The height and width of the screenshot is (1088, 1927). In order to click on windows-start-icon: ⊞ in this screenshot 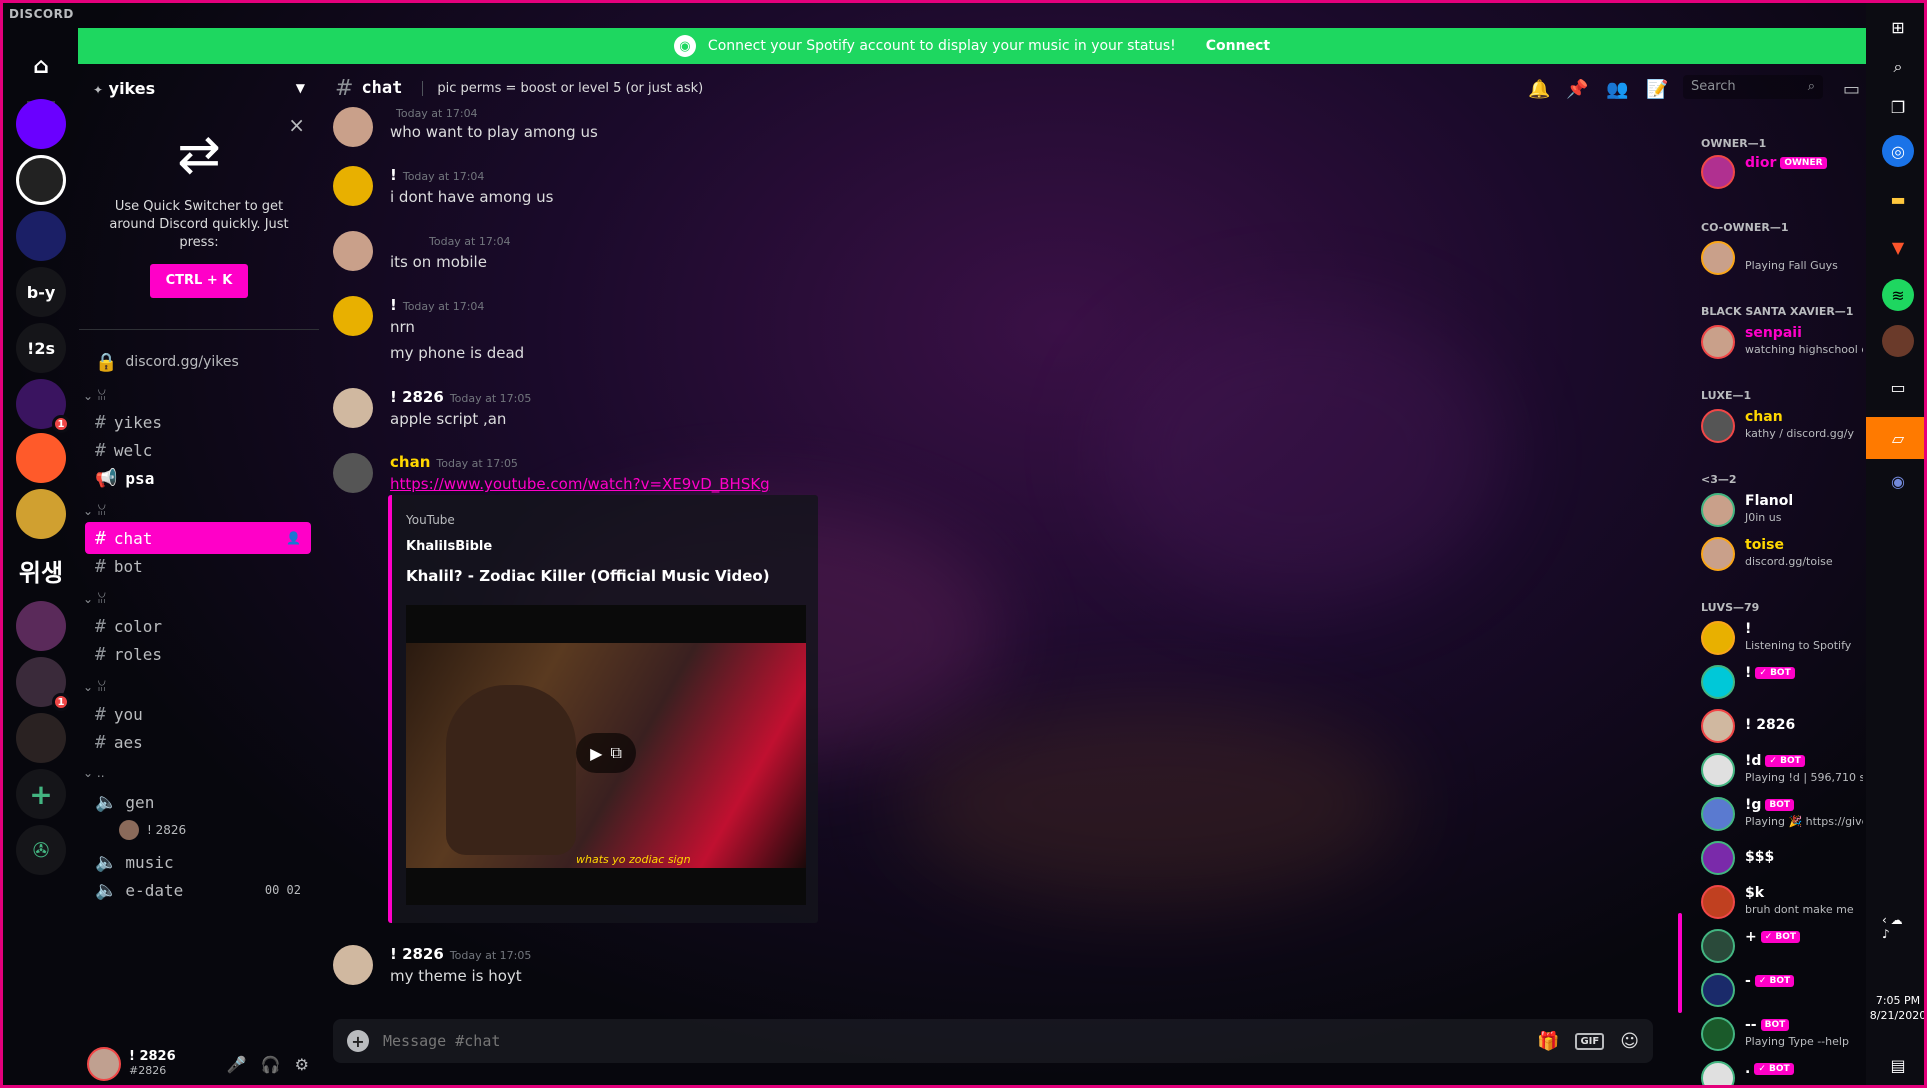, I will do `click(1898, 27)`.